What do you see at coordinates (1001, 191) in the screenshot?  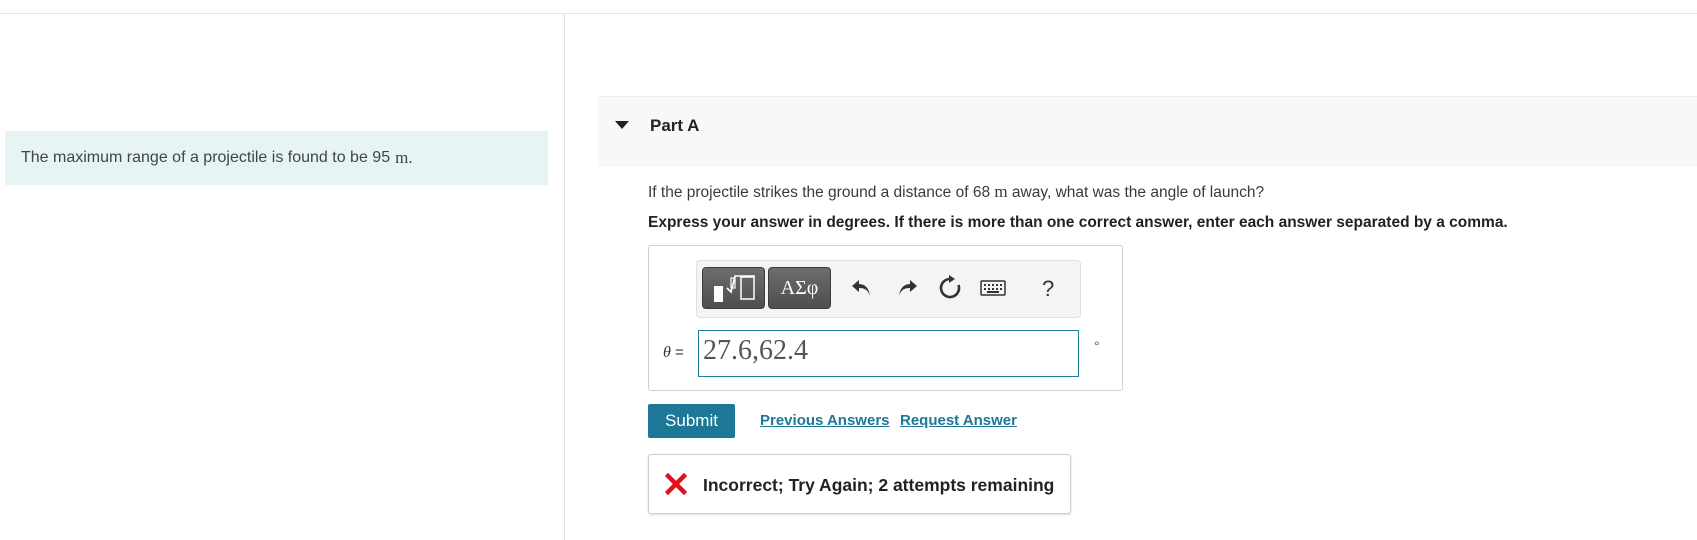 I see `question-unit: m` at bounding box center [1001, 191].